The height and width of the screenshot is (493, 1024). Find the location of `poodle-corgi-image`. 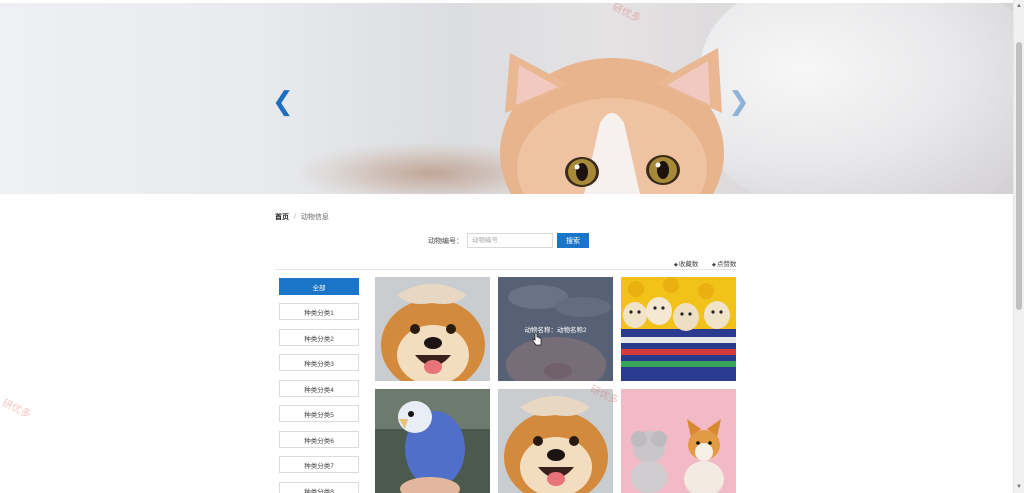

poodle-corgi-image is located at coordinates (678, 441).